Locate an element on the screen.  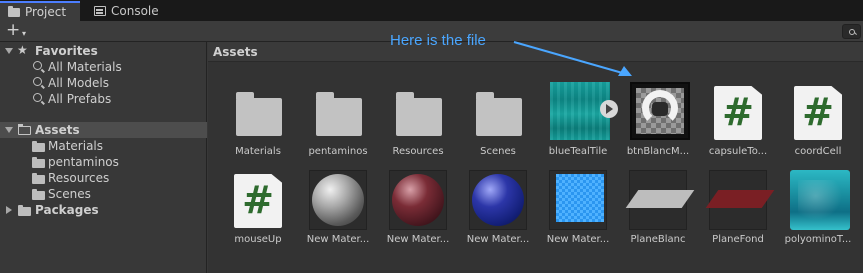
tree-favorites: ★ Favorites is located at coordinates (103, 51).